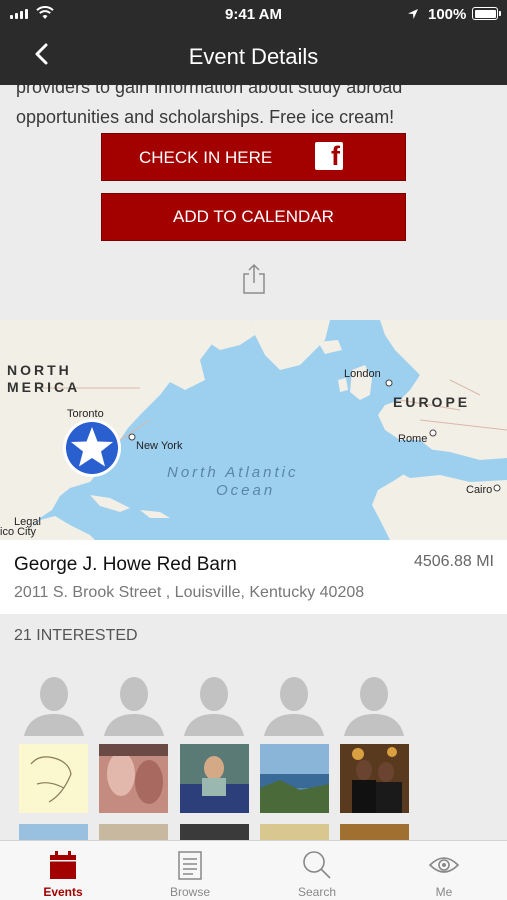 This screenshot has height=900, width=507. What do you see at coordinates (63, 865) in the screenshot?
I see `calendar-icon` at bounding box center [63, 865].